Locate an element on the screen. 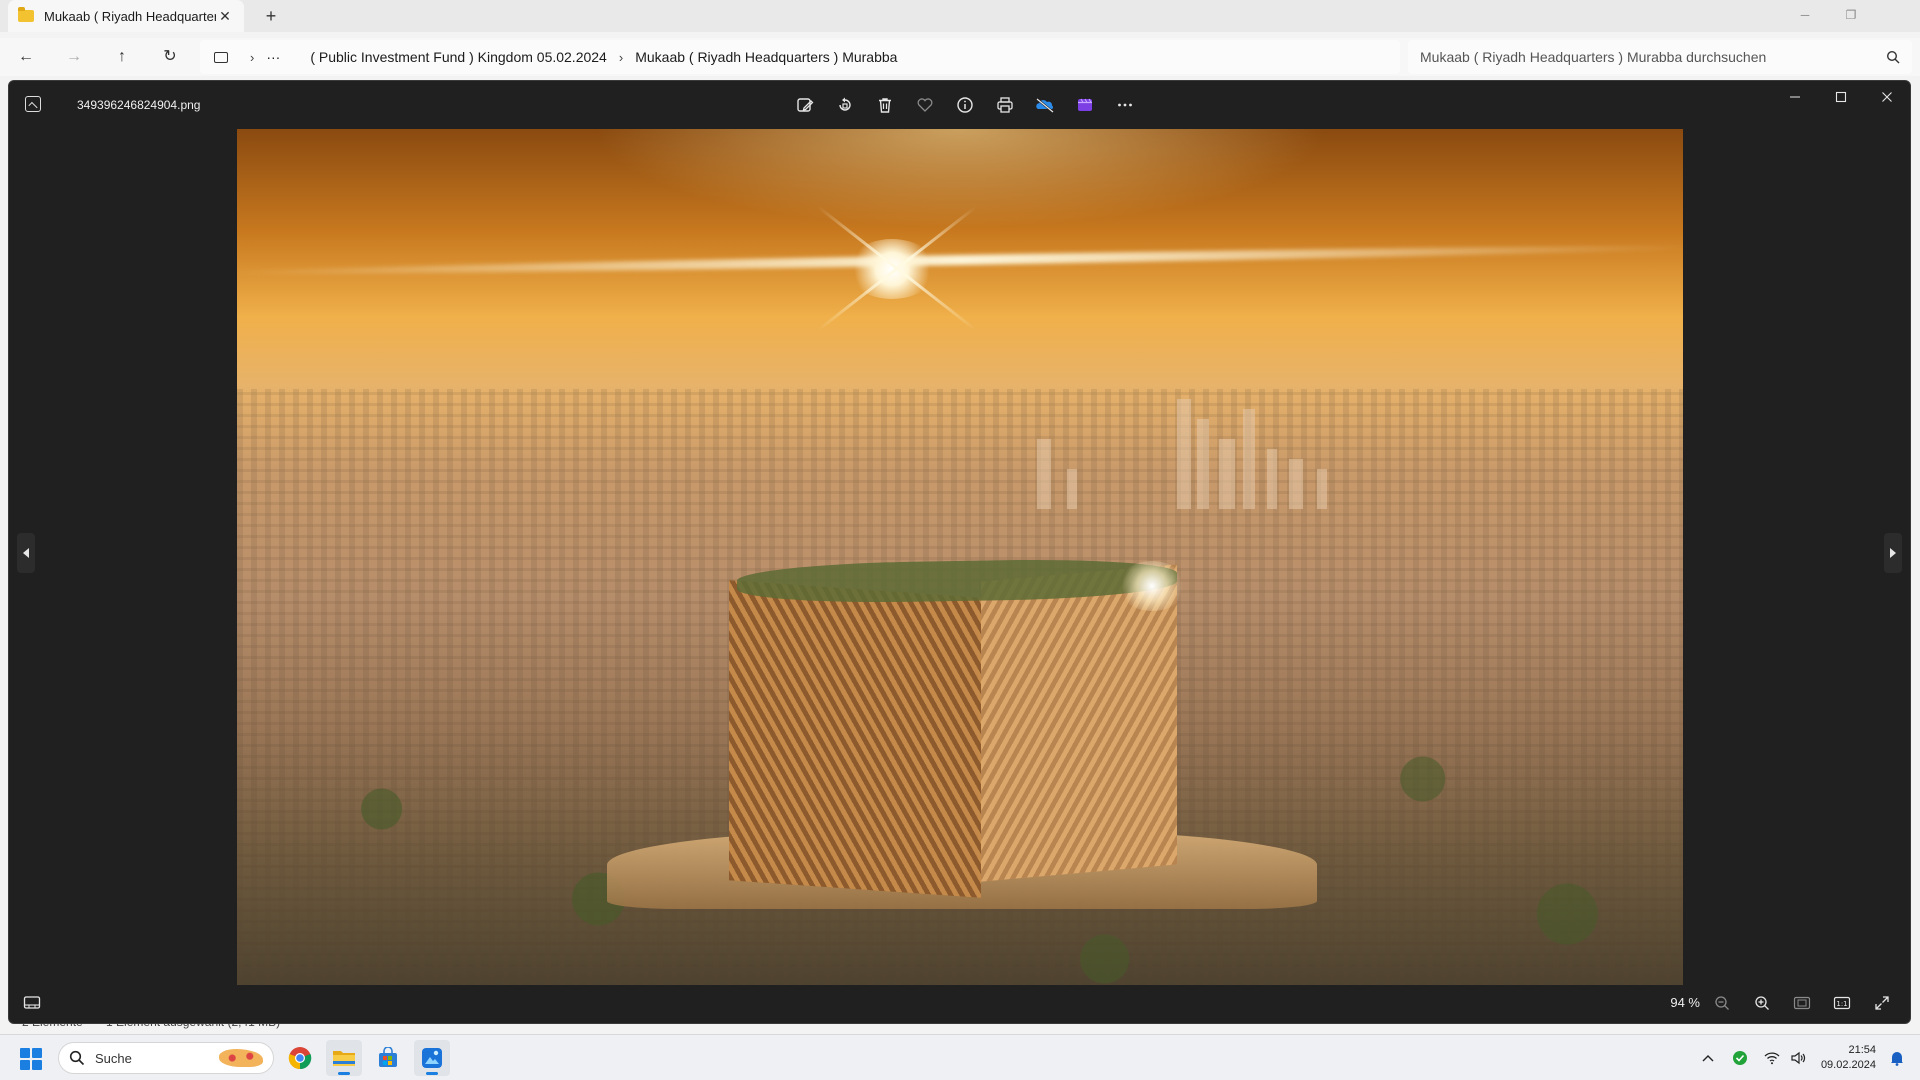 The width and height of the screenshot is (1920, 1080). favorite-icon is located at coordinates (925, 105).